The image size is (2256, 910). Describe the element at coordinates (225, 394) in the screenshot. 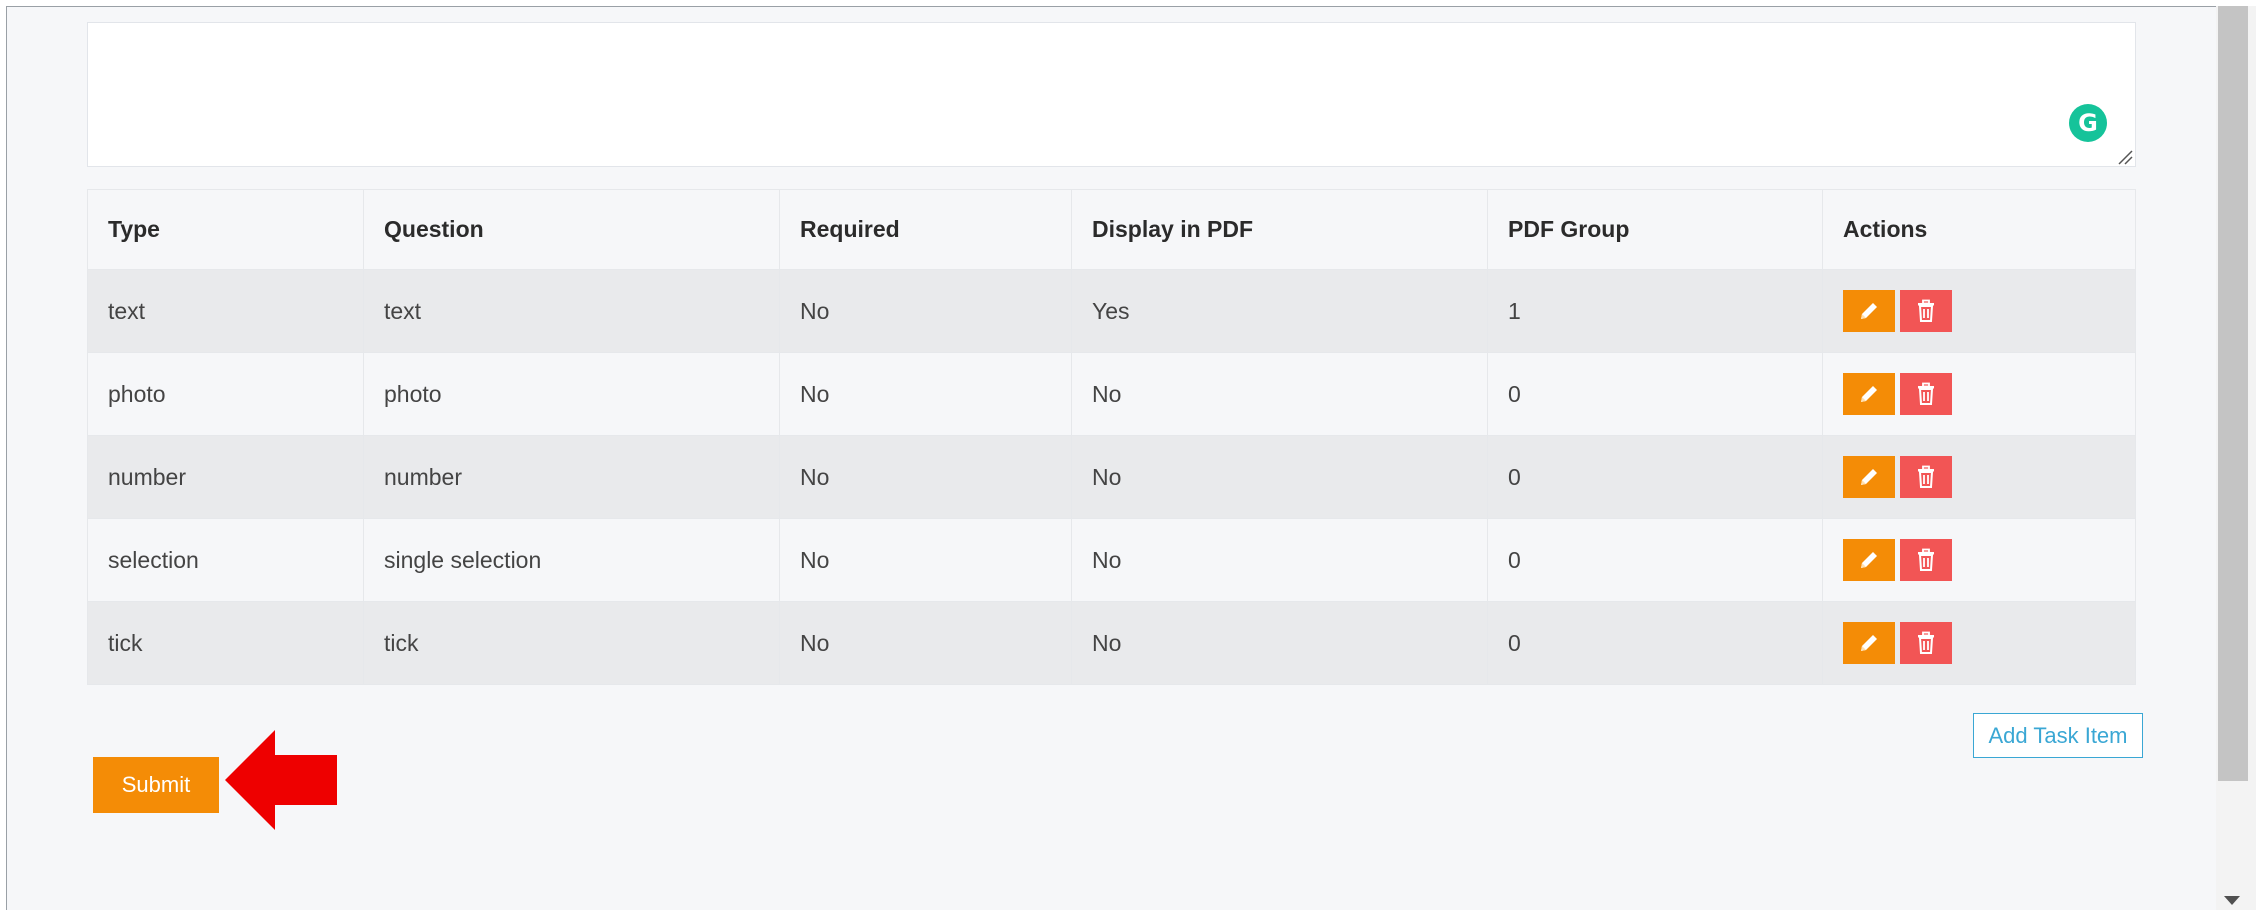

I see `cell-type: photo` at that location.